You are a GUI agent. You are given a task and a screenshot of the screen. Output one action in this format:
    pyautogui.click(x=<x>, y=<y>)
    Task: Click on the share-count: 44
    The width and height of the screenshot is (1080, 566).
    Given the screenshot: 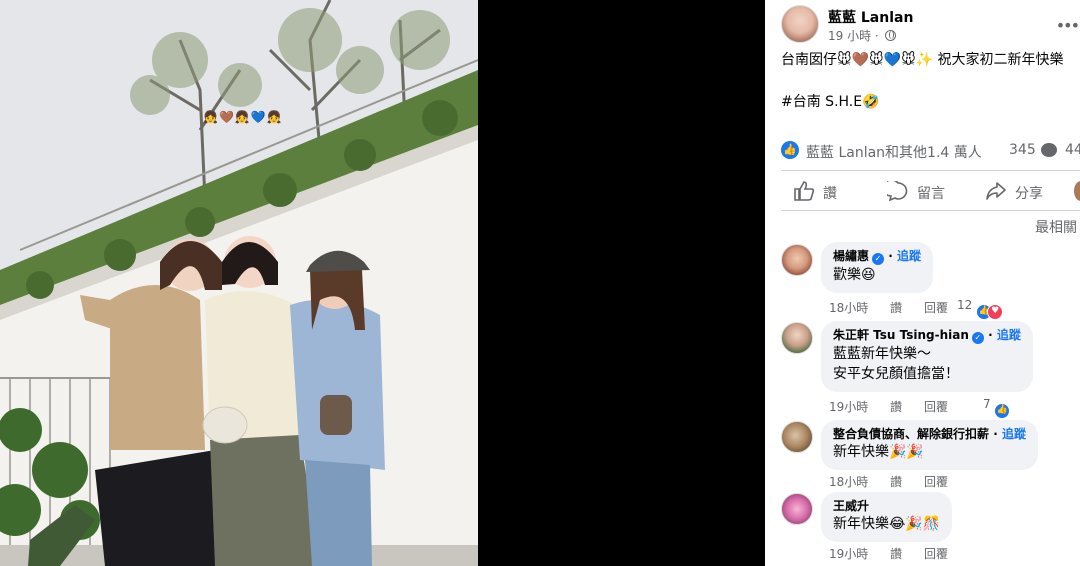 What is the action you would take?
    pyautogui.click(x=1072, y=150)
    